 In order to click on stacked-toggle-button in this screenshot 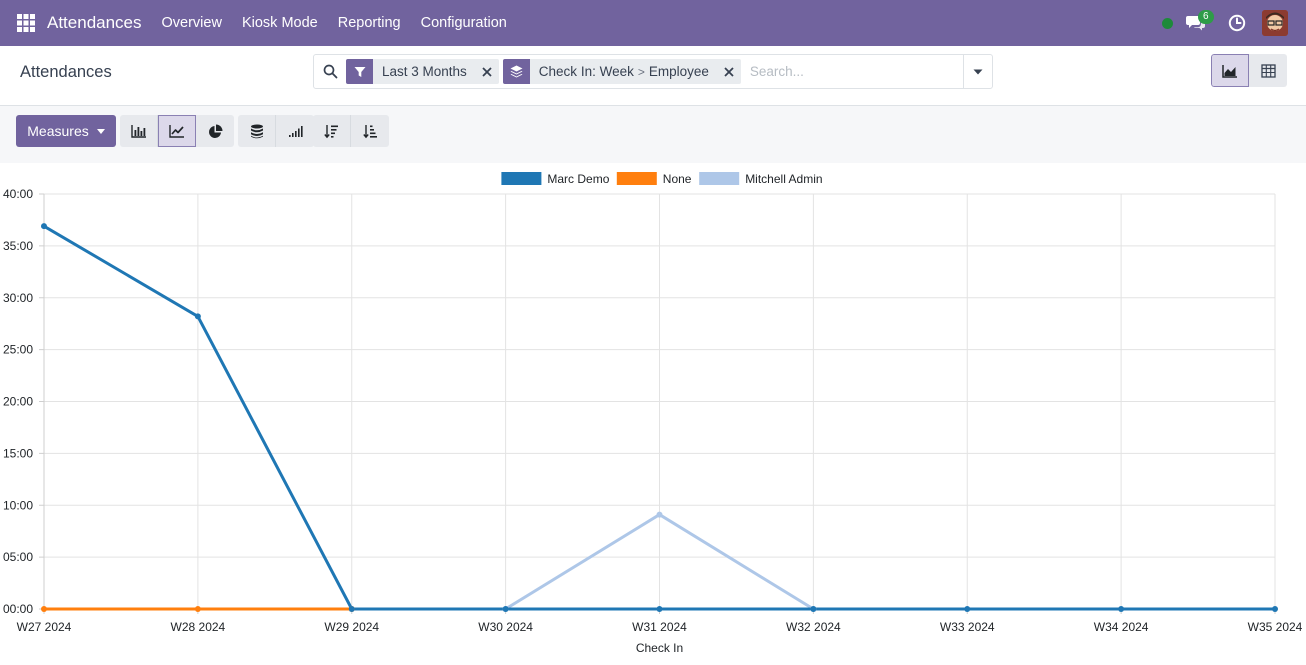, I will do `click(257, 131)`.